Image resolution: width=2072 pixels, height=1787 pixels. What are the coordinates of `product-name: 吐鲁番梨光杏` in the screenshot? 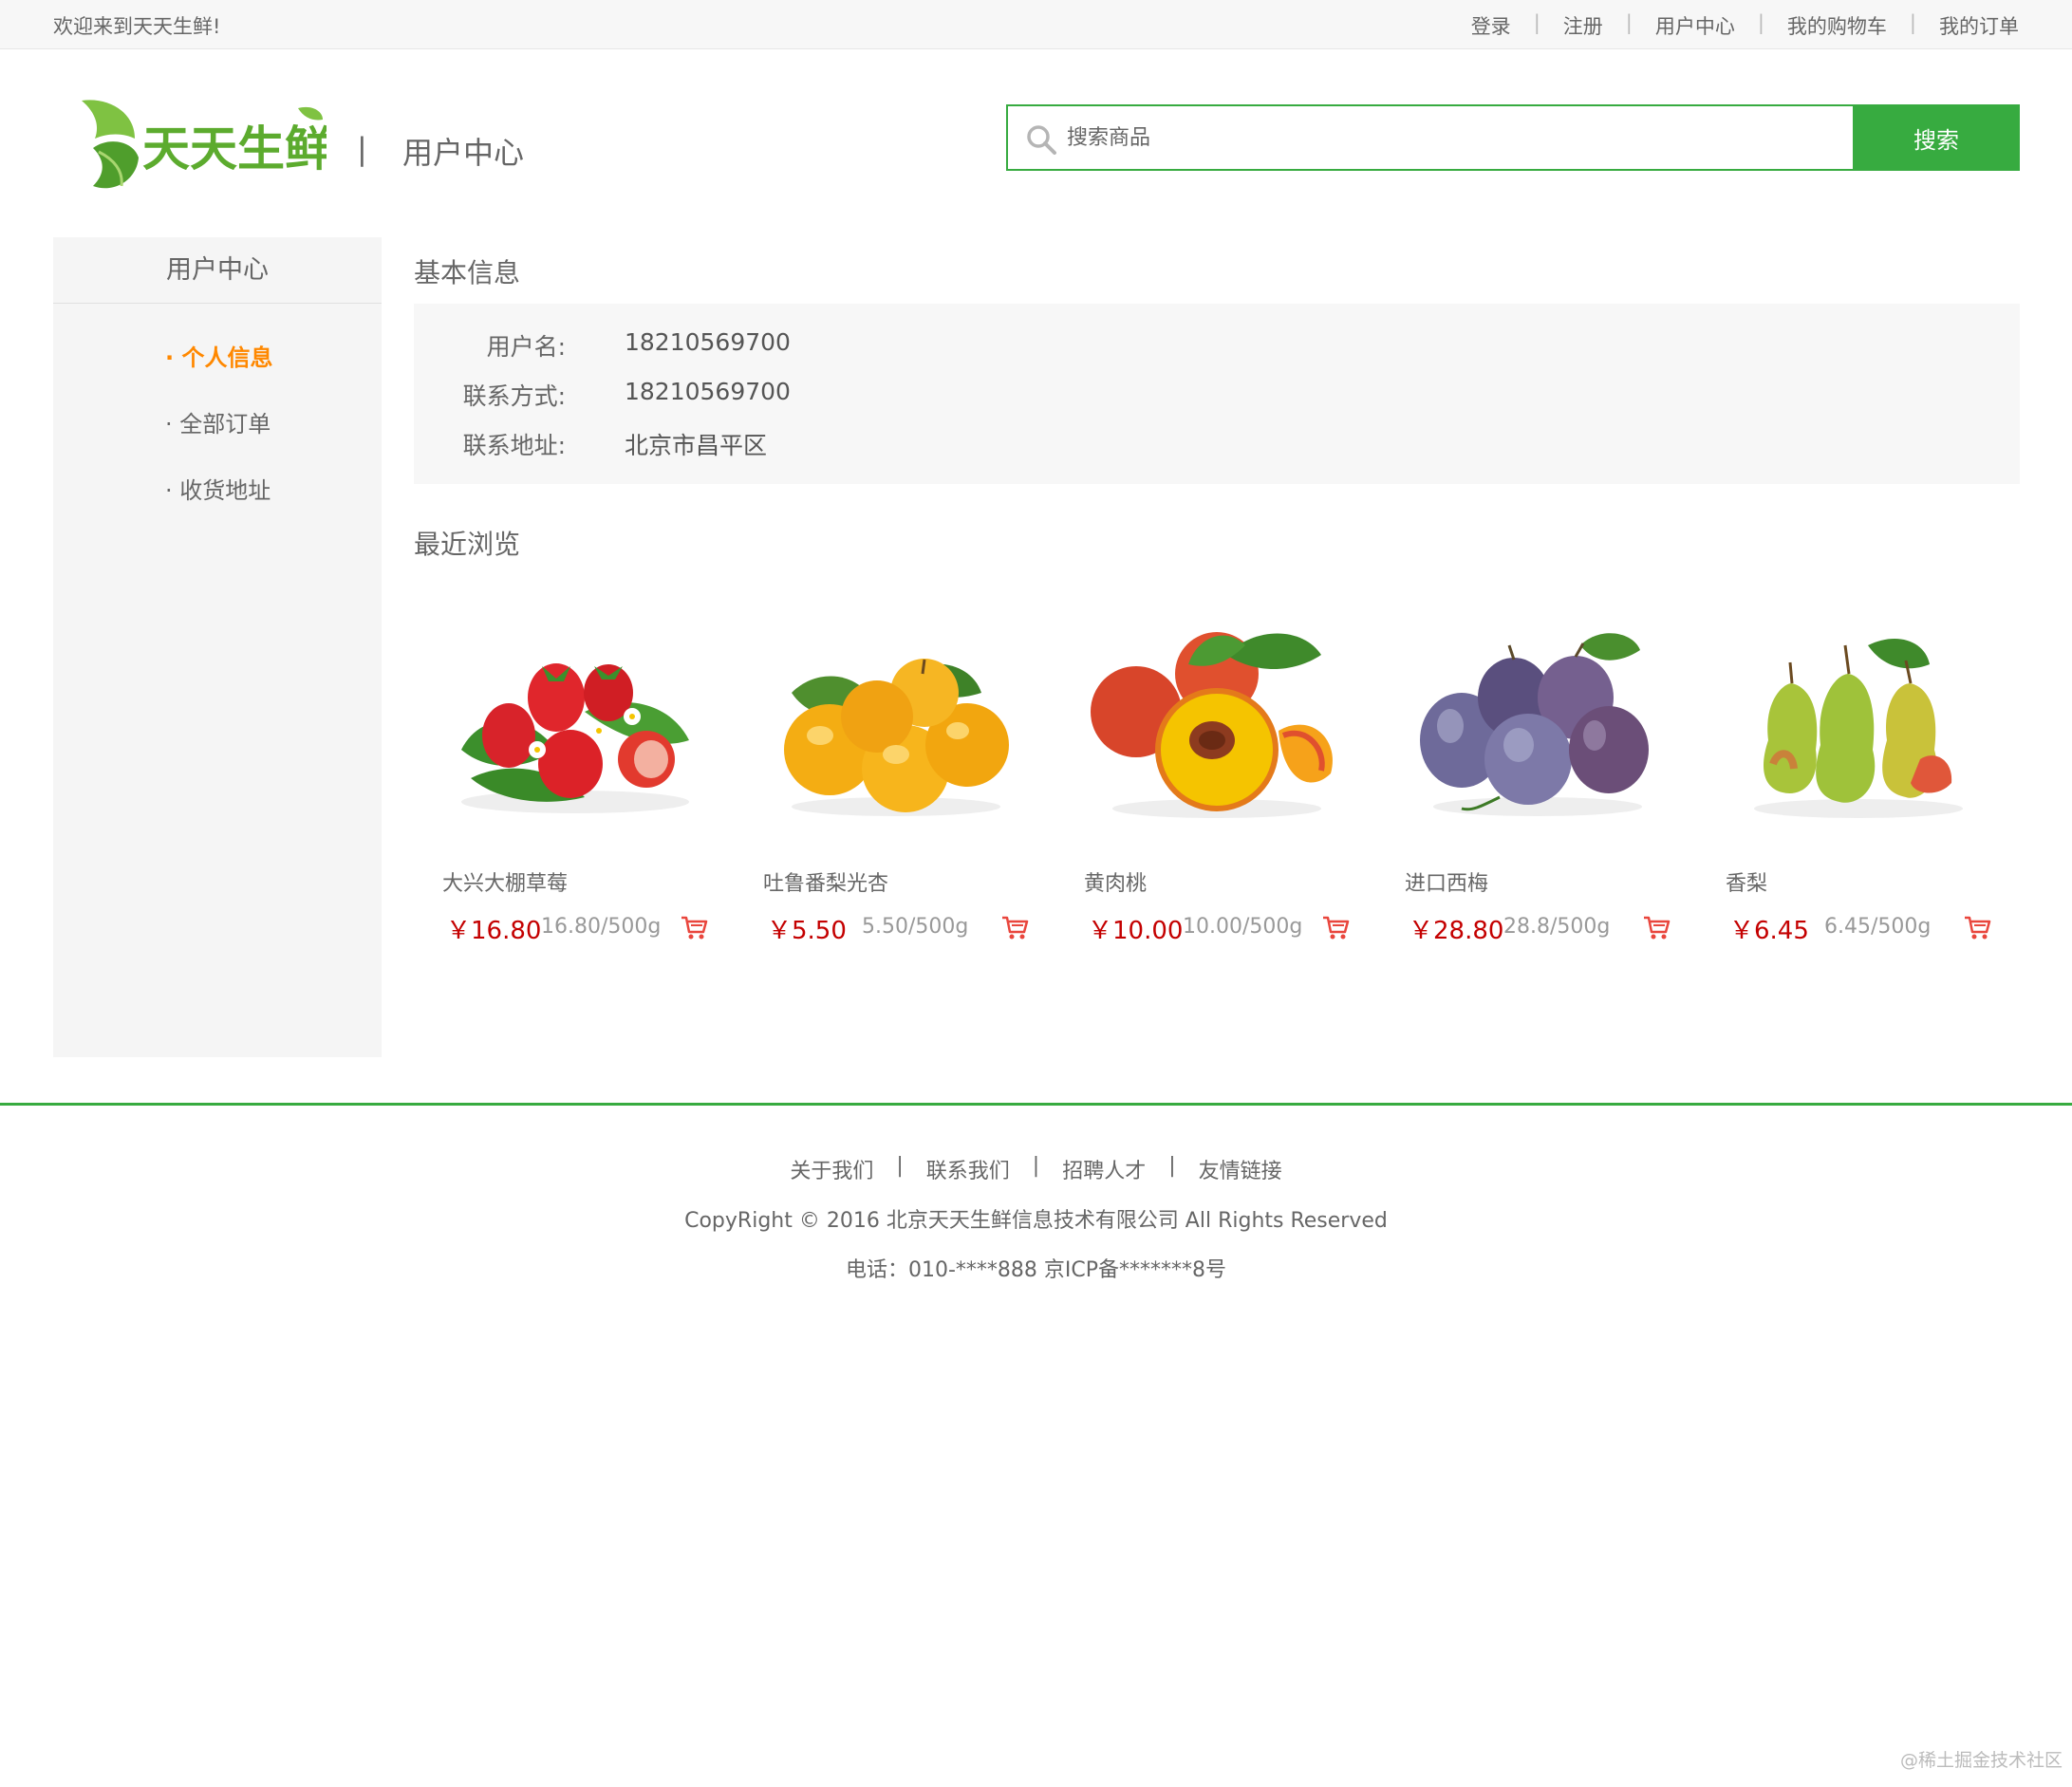 It's located at (826, 882).